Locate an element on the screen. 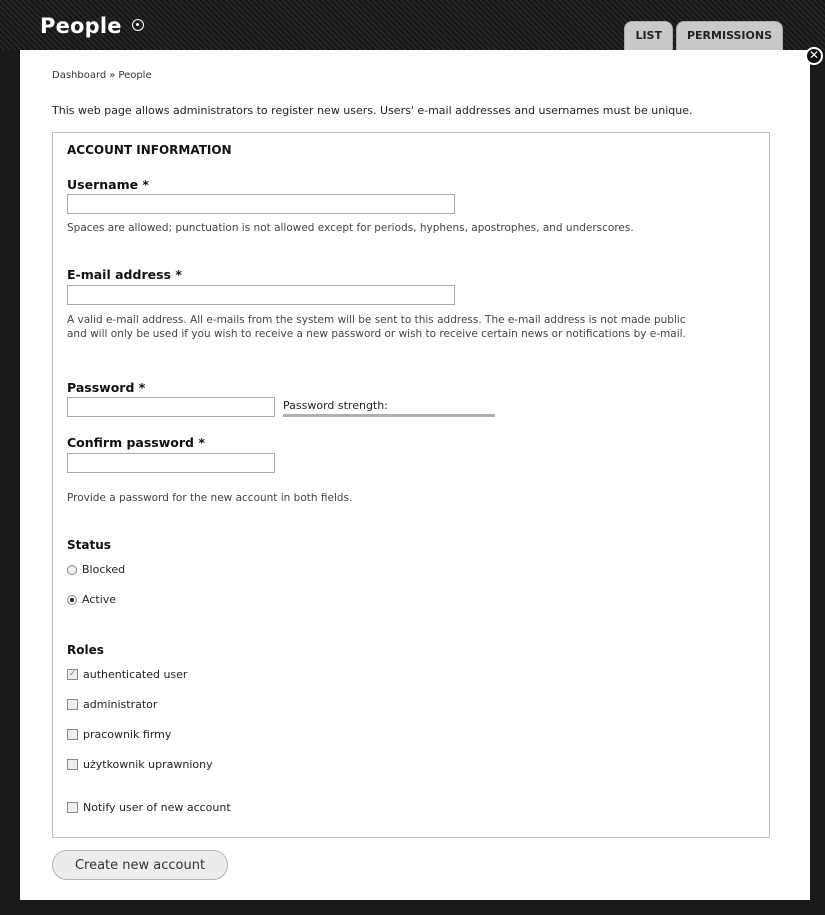 The height and width of the screenshot is (915, 825). username-label: Username * is located at coordinates (108, 184).